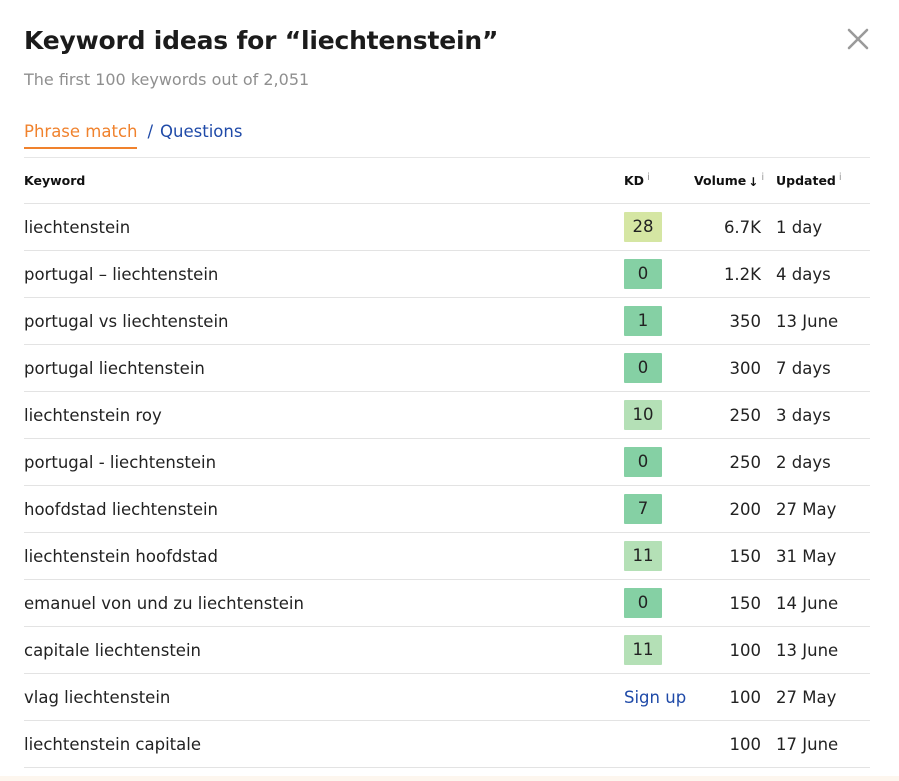 The image size is (899, 781). What do you see at coordinates (735, 368) in the screenshot?
I see `volume-cell: 300` at bounding box center [735, 368].